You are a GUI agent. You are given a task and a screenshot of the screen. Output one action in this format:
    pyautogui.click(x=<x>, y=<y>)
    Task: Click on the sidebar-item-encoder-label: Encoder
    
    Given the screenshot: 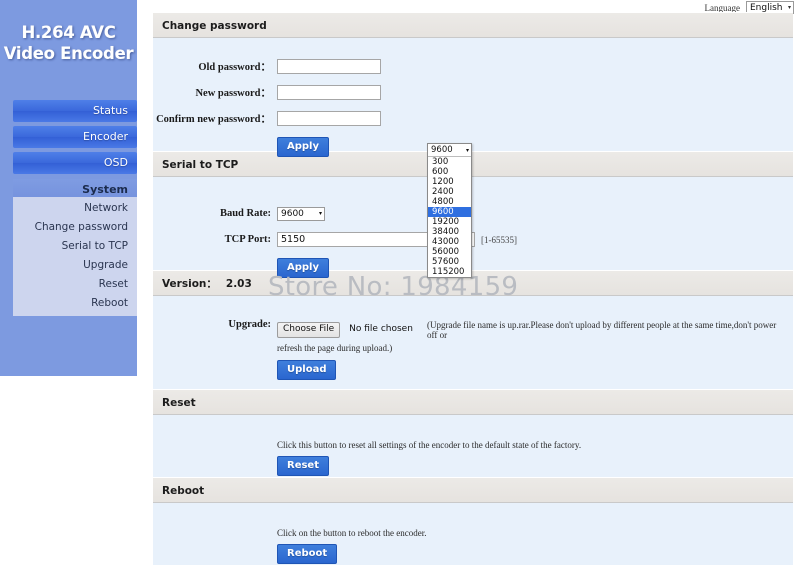 What is the action you would take?
    pyautogui.click(x=105, y=136)
    